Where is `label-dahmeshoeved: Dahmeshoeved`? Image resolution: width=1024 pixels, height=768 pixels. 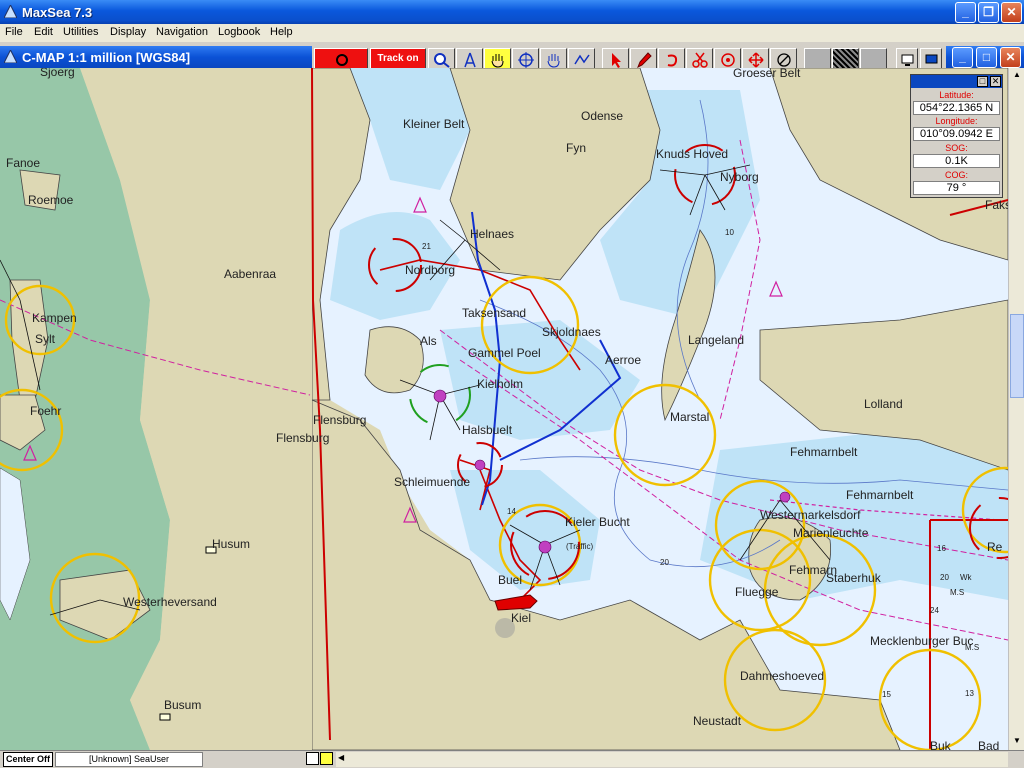
label-dahmeshoeved: Dahmeshoeved is located at coordinates (782, 676).